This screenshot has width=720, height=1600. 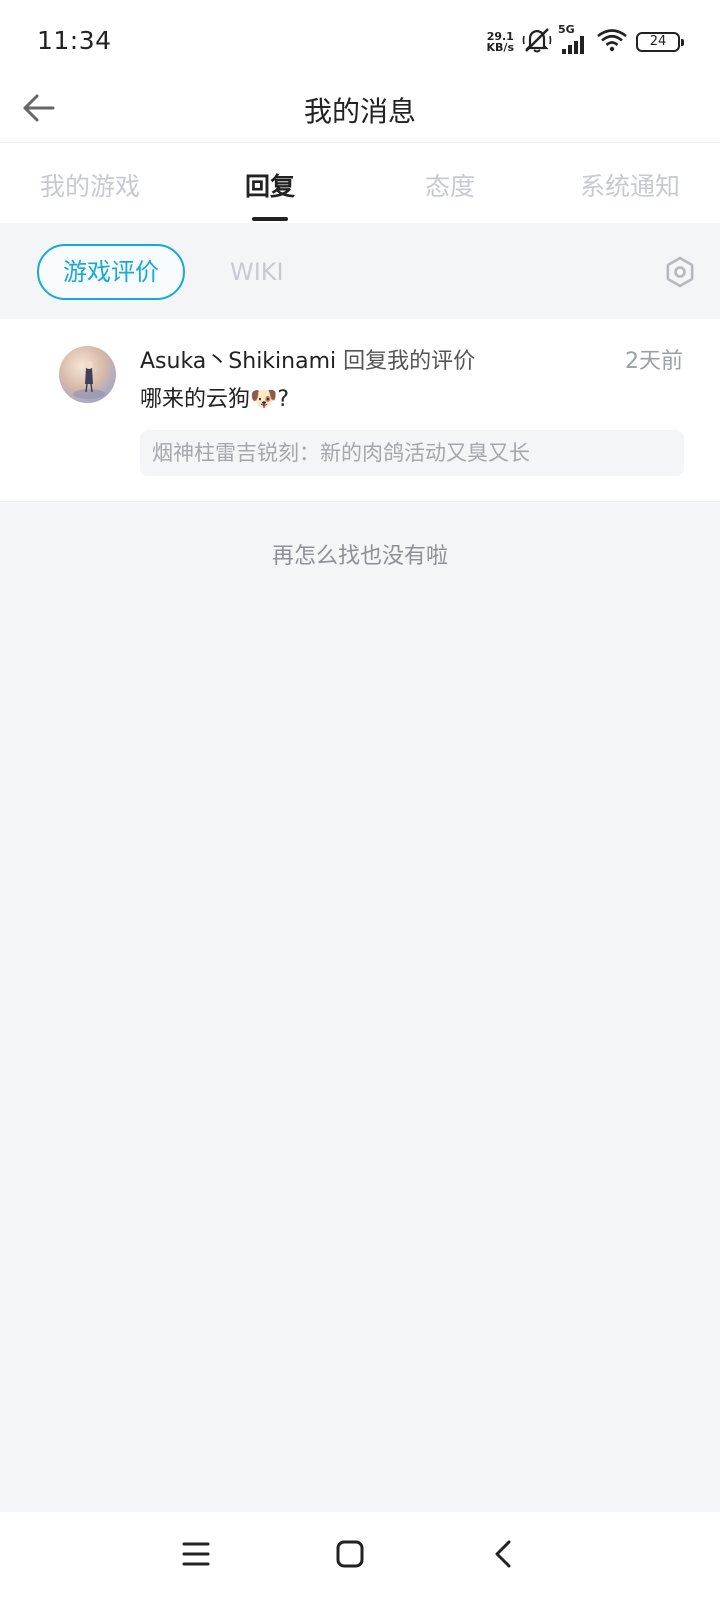 What do you see at coordinates (412, 453) in the screenshot?
I see `quoted-review: 烟神柱雷吉锐刻：新的肉鸽活动又臭又长` at bounding box center [412, 453].